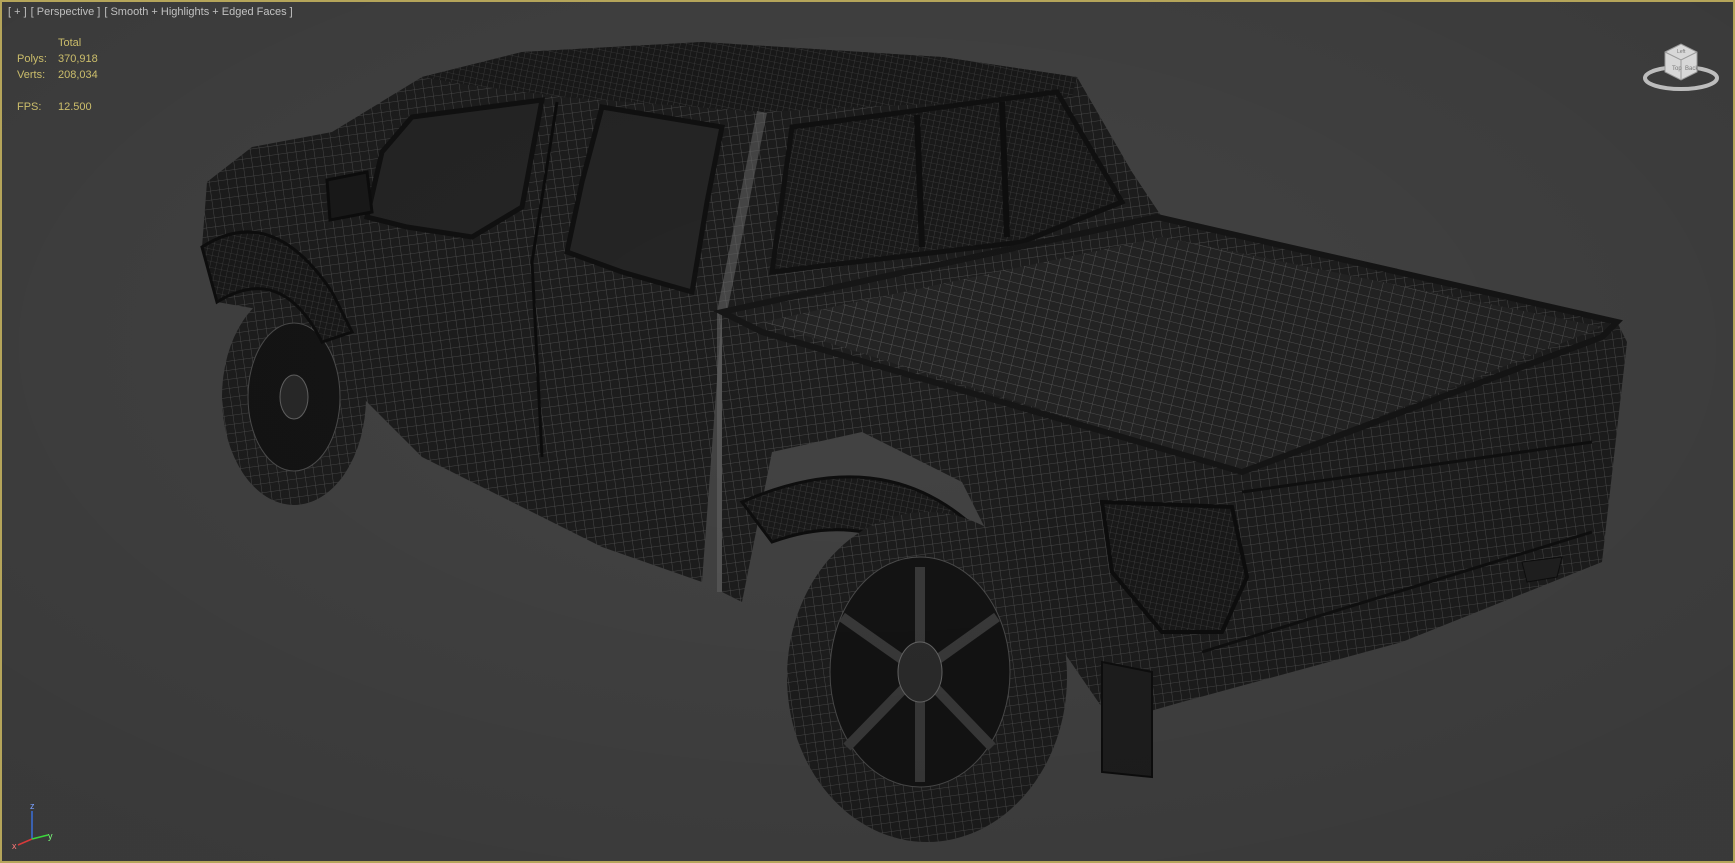 This screenshot has width=1735, height=863. I want to click on viewcube-face-left: Top, so click(1677, 69).